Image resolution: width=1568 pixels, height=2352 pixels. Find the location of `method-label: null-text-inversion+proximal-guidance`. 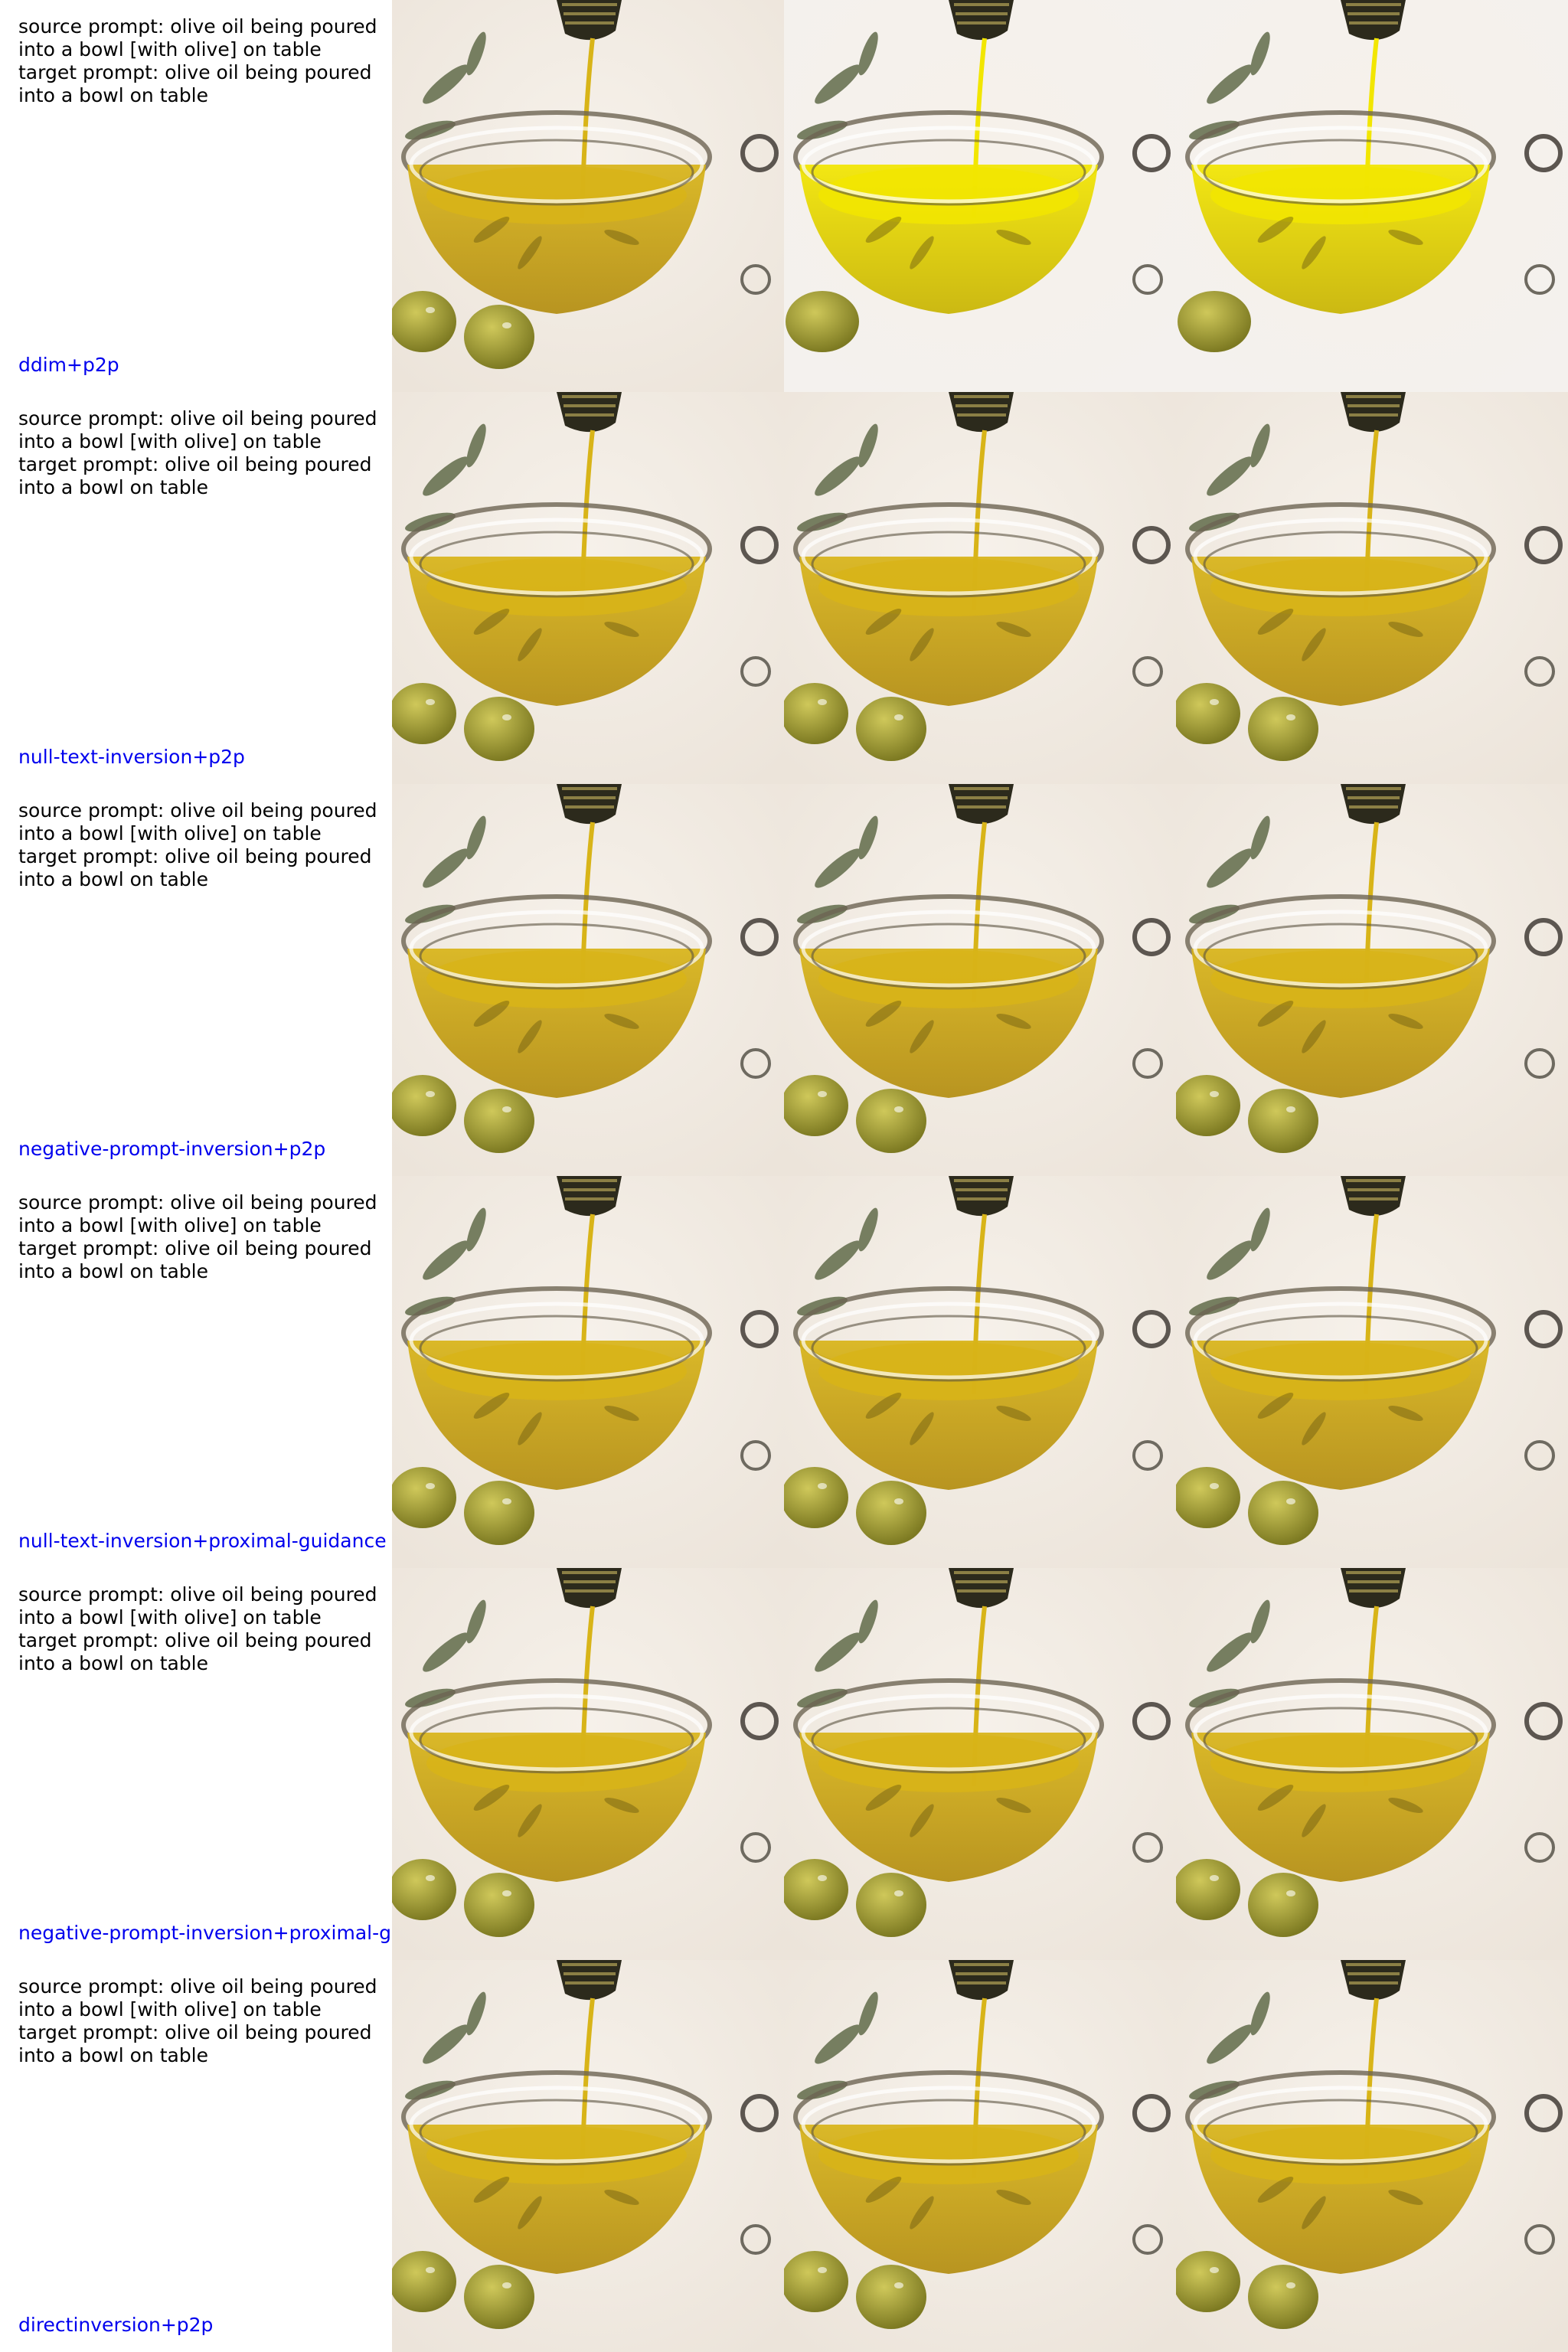

method-label: null-text-inversion+proximal-guidance is located at coordinates (202, 1541).